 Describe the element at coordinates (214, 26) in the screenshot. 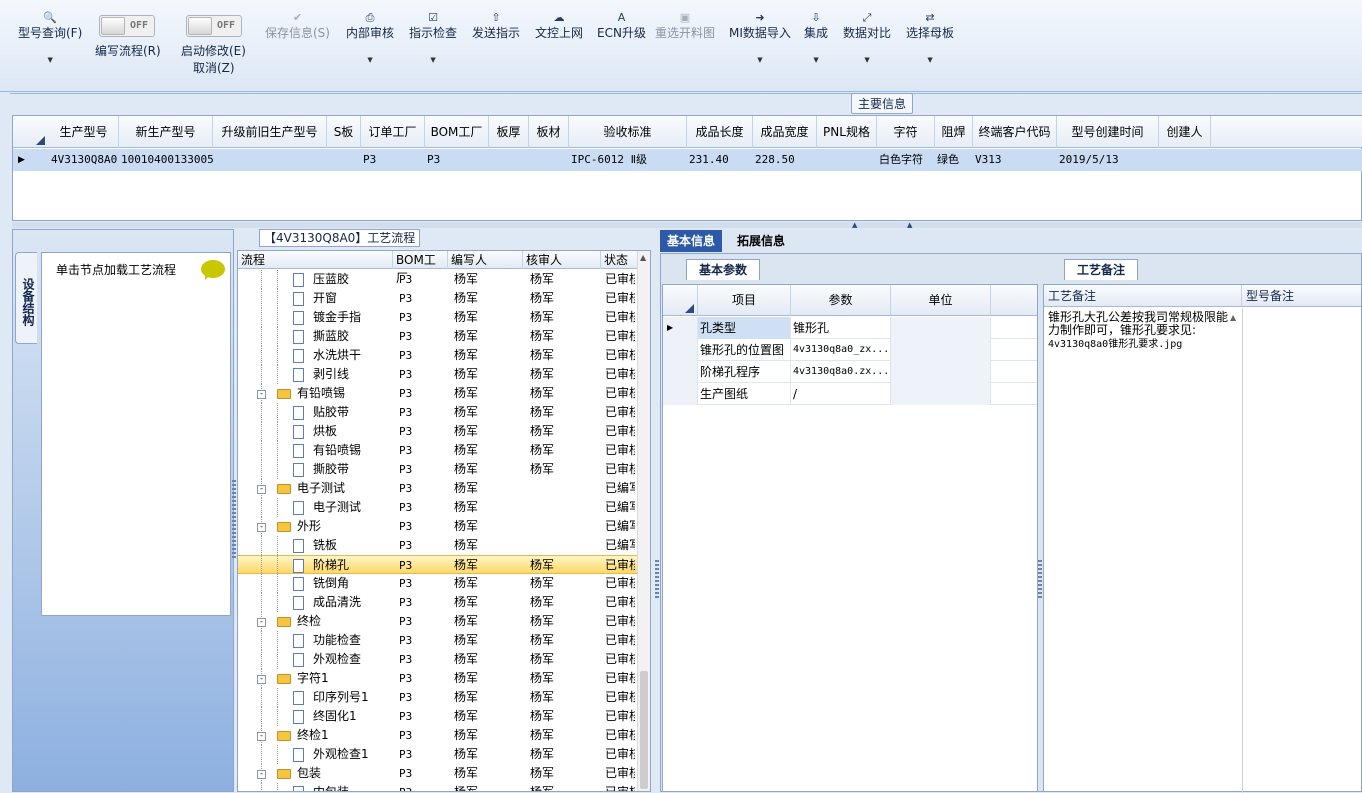

I see `enable-edit-toggle: OFF` at that location.